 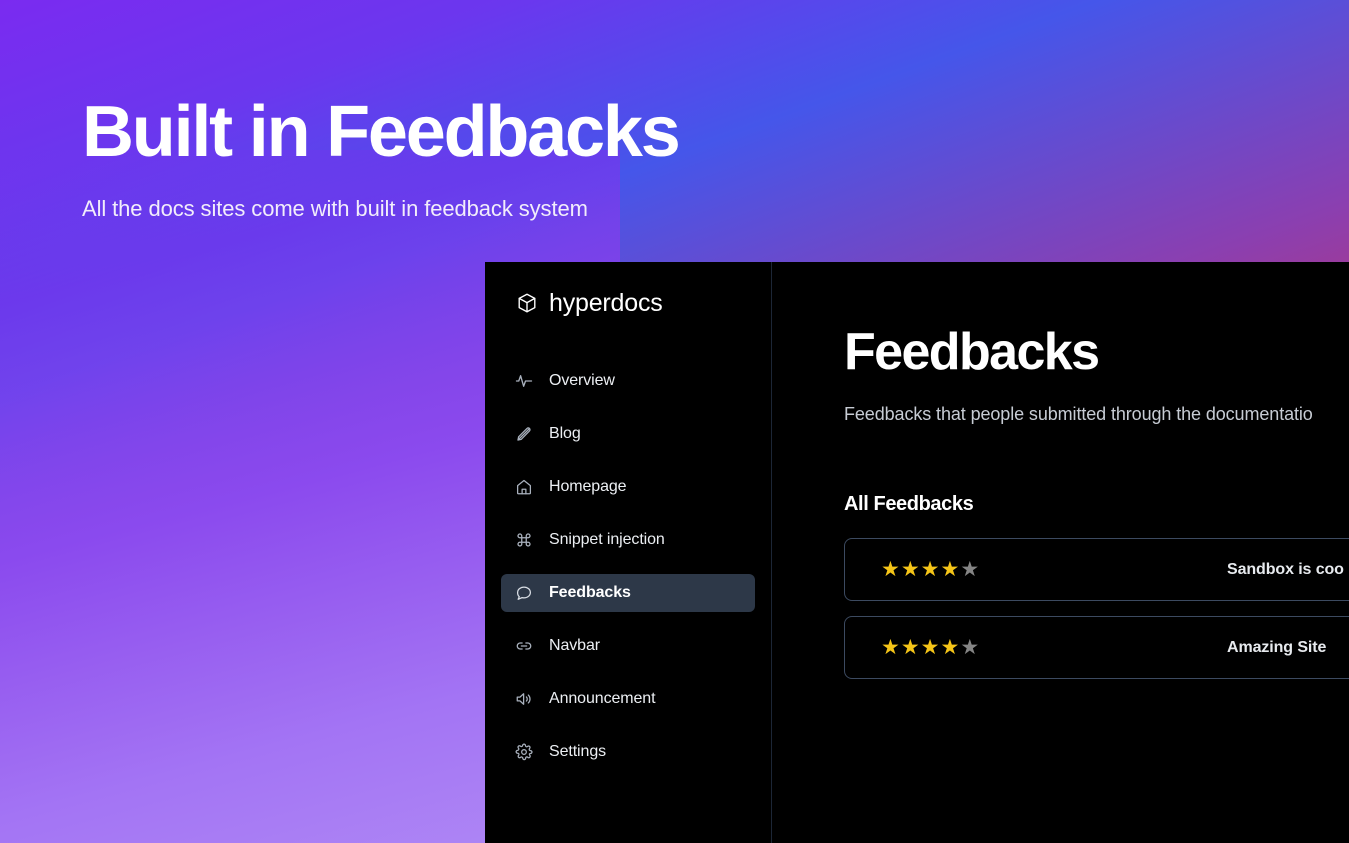 What do you see at coordinates (523, 699) in the screenshot?
I see `speaker-icon` at bounding box center [523, 699].